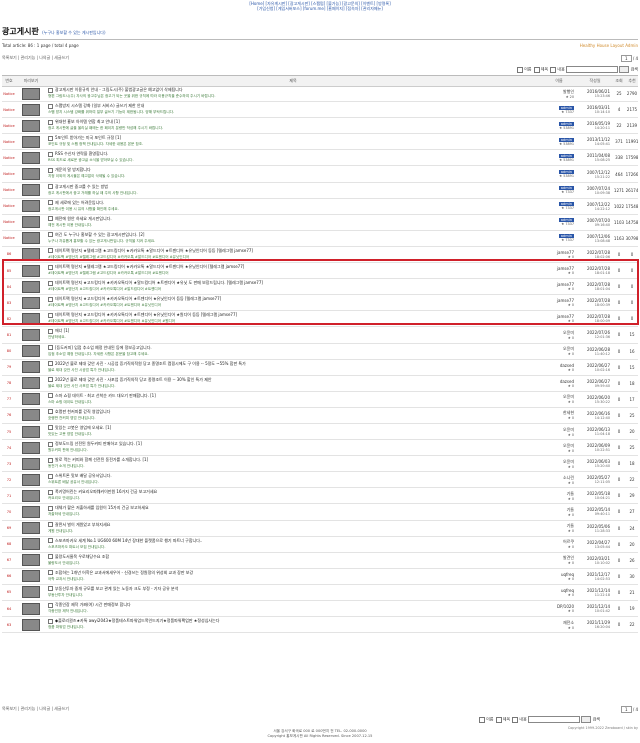 This screenshot has height=743, width=640. I want to click on bottom-board-links: 목록보기 | 관리기능 | 나의글 | 새글쓰기, so click(35, 709).